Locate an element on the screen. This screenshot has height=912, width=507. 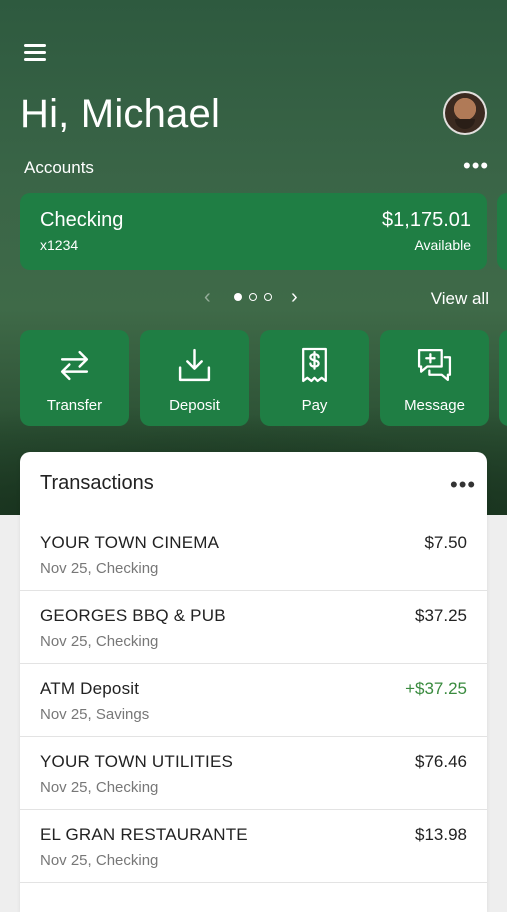
transaction-amount: $13.98 is located at coordinates (441, 834).